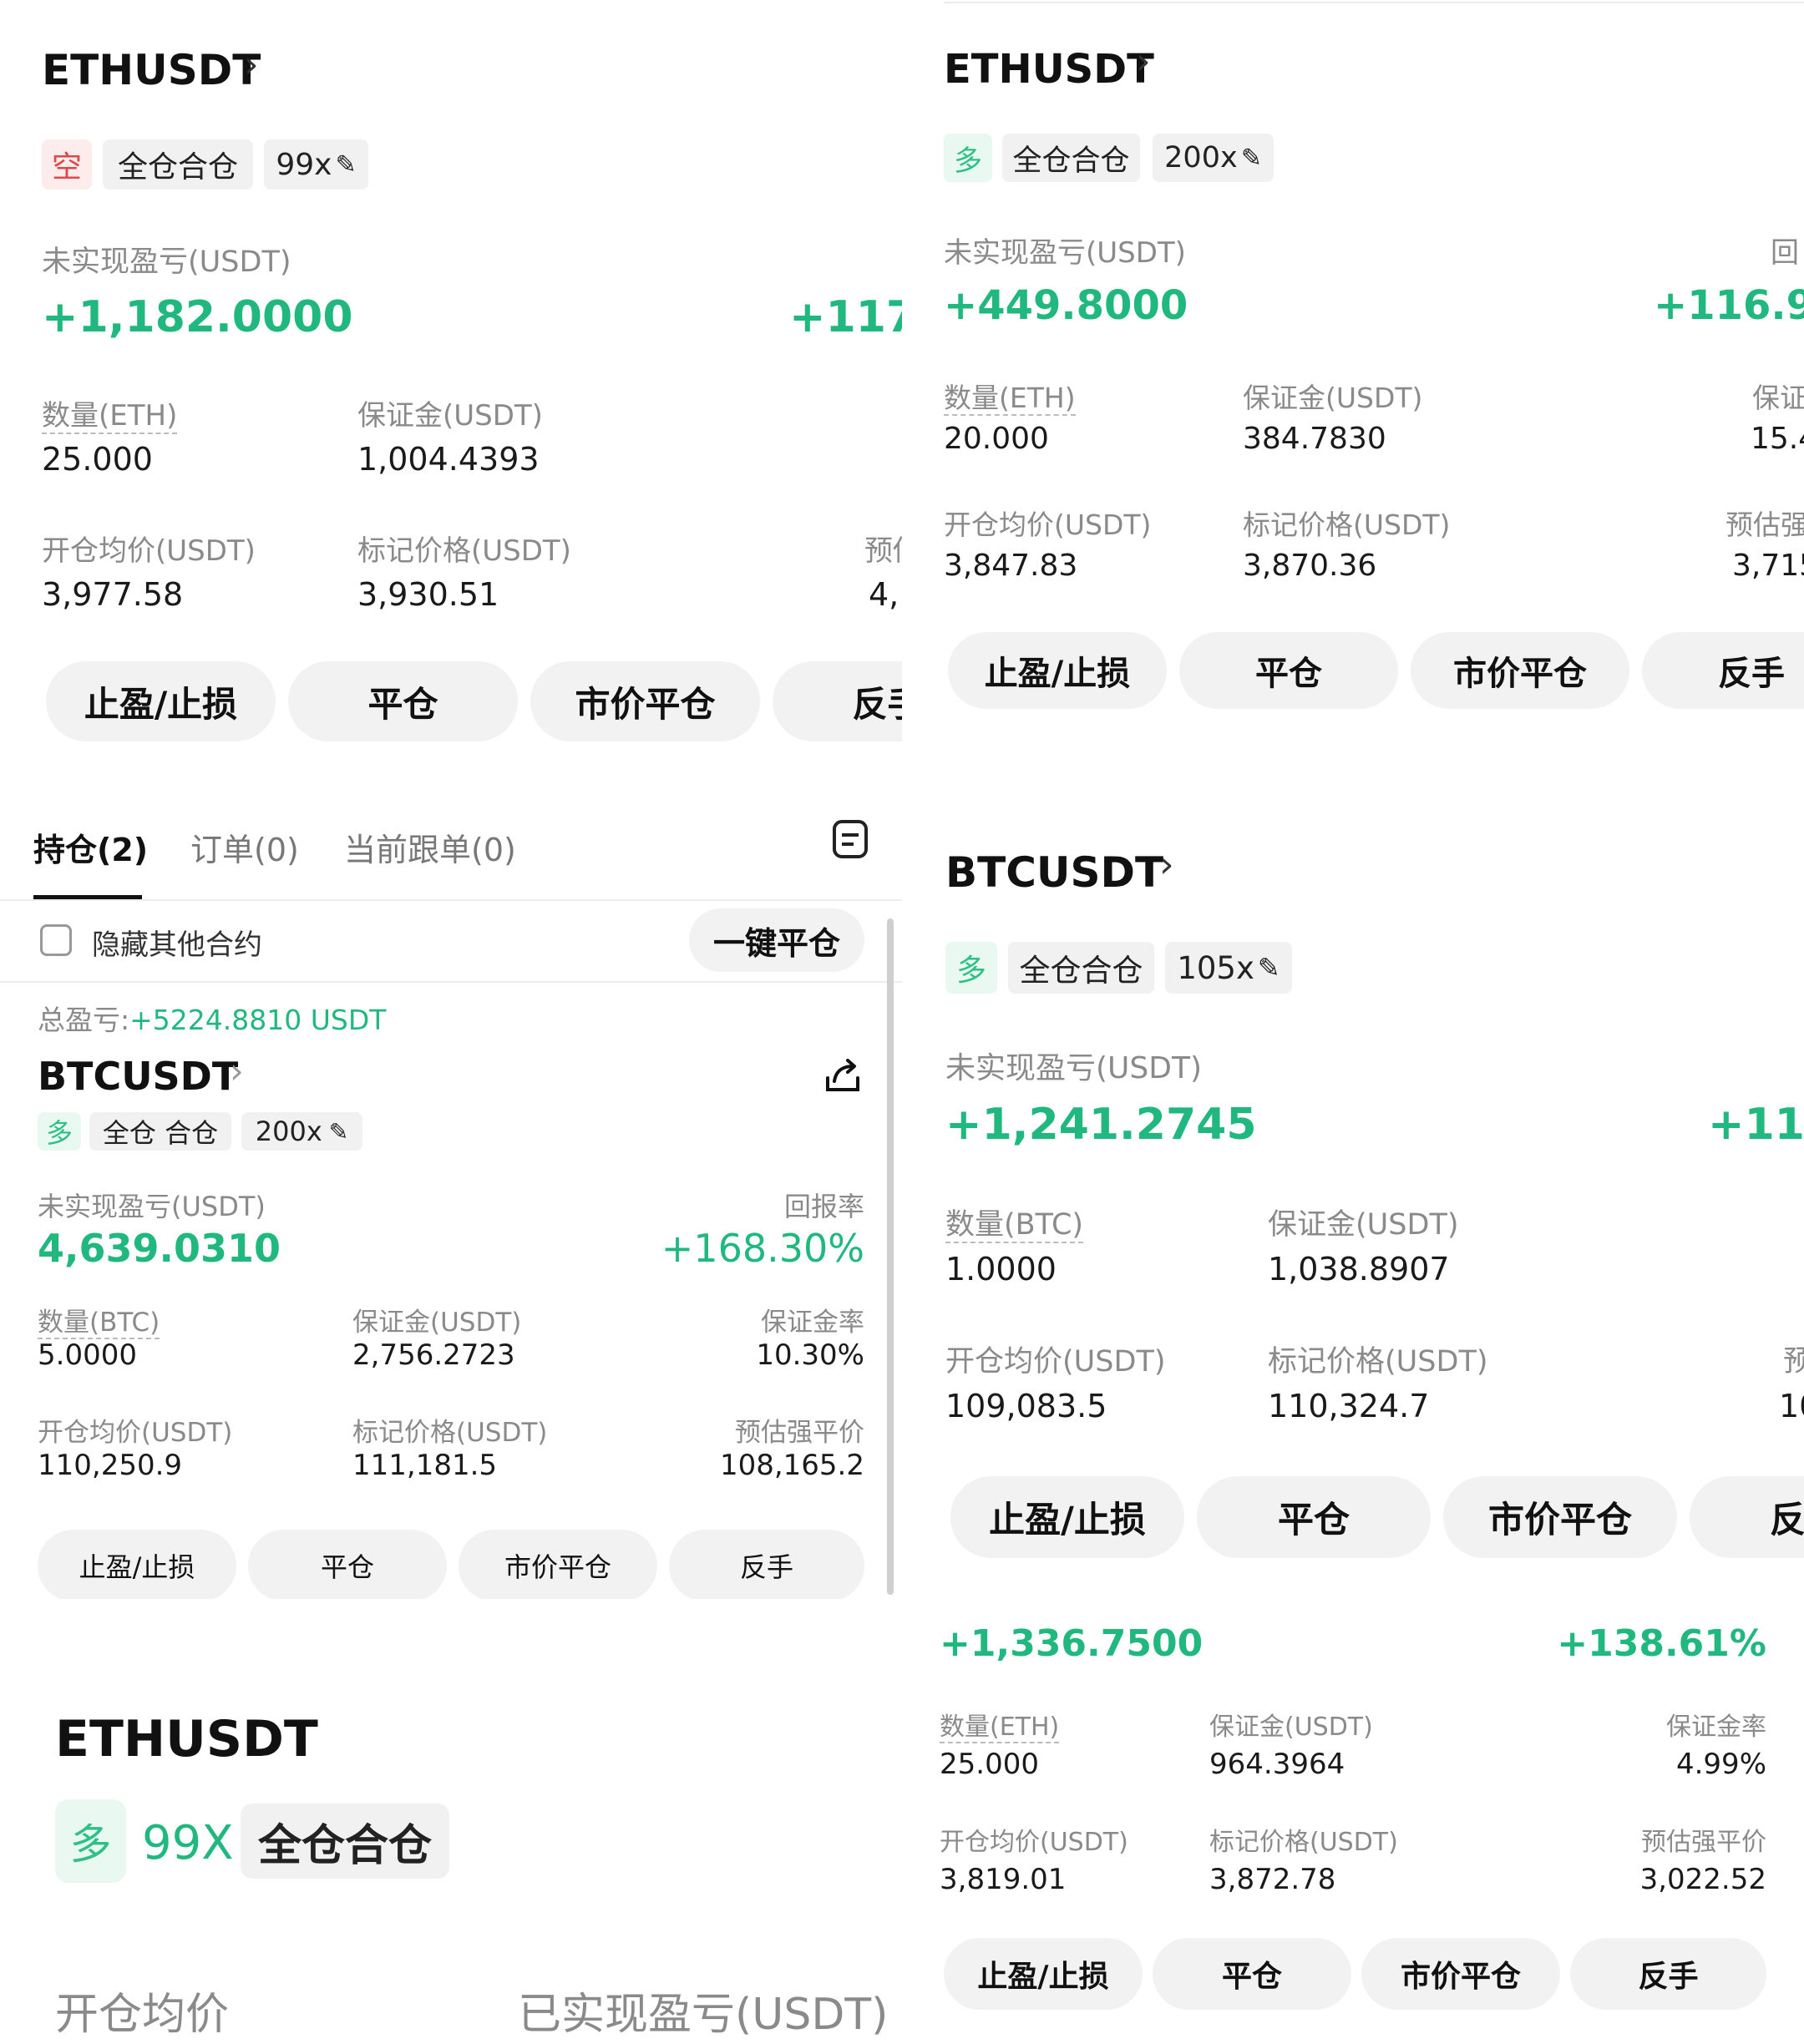 This screenshot has height=2044, width=1804. What do you see at coordinates (1101, 1125) in the screenshot?
I see `unrealized-pnl: +1,241.2745` at bounding box center [1101, 1125].